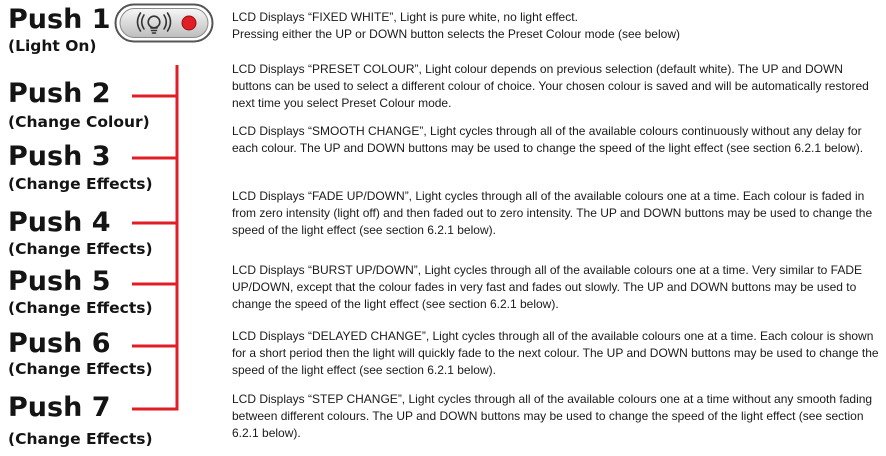  I want to click on push-3-action: (Change Effects), so click(80, 184).